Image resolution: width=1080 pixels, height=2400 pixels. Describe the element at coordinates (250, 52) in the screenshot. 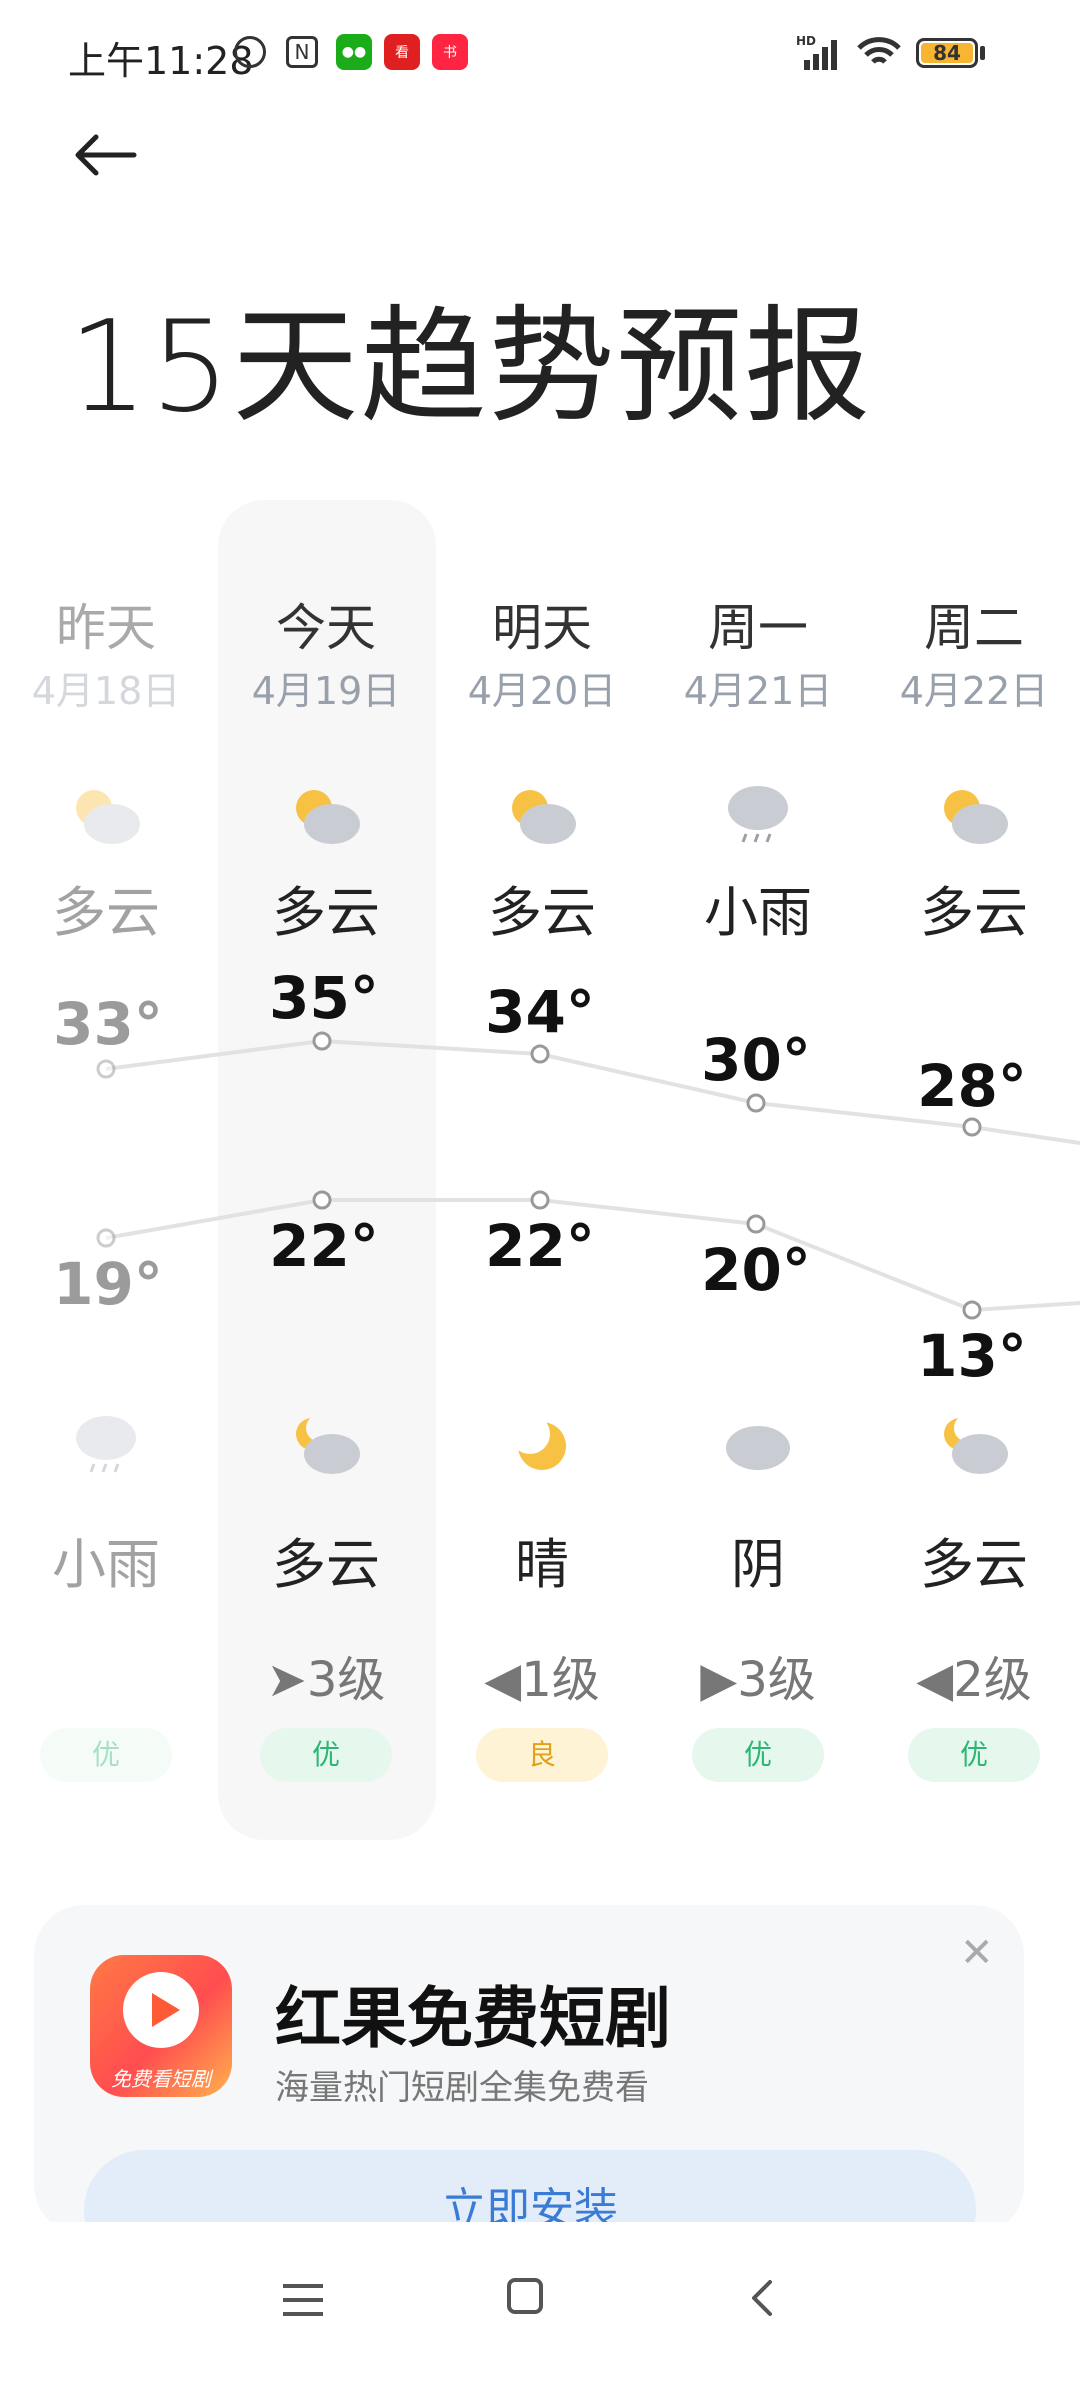

I see `alarm-icon` at that location.